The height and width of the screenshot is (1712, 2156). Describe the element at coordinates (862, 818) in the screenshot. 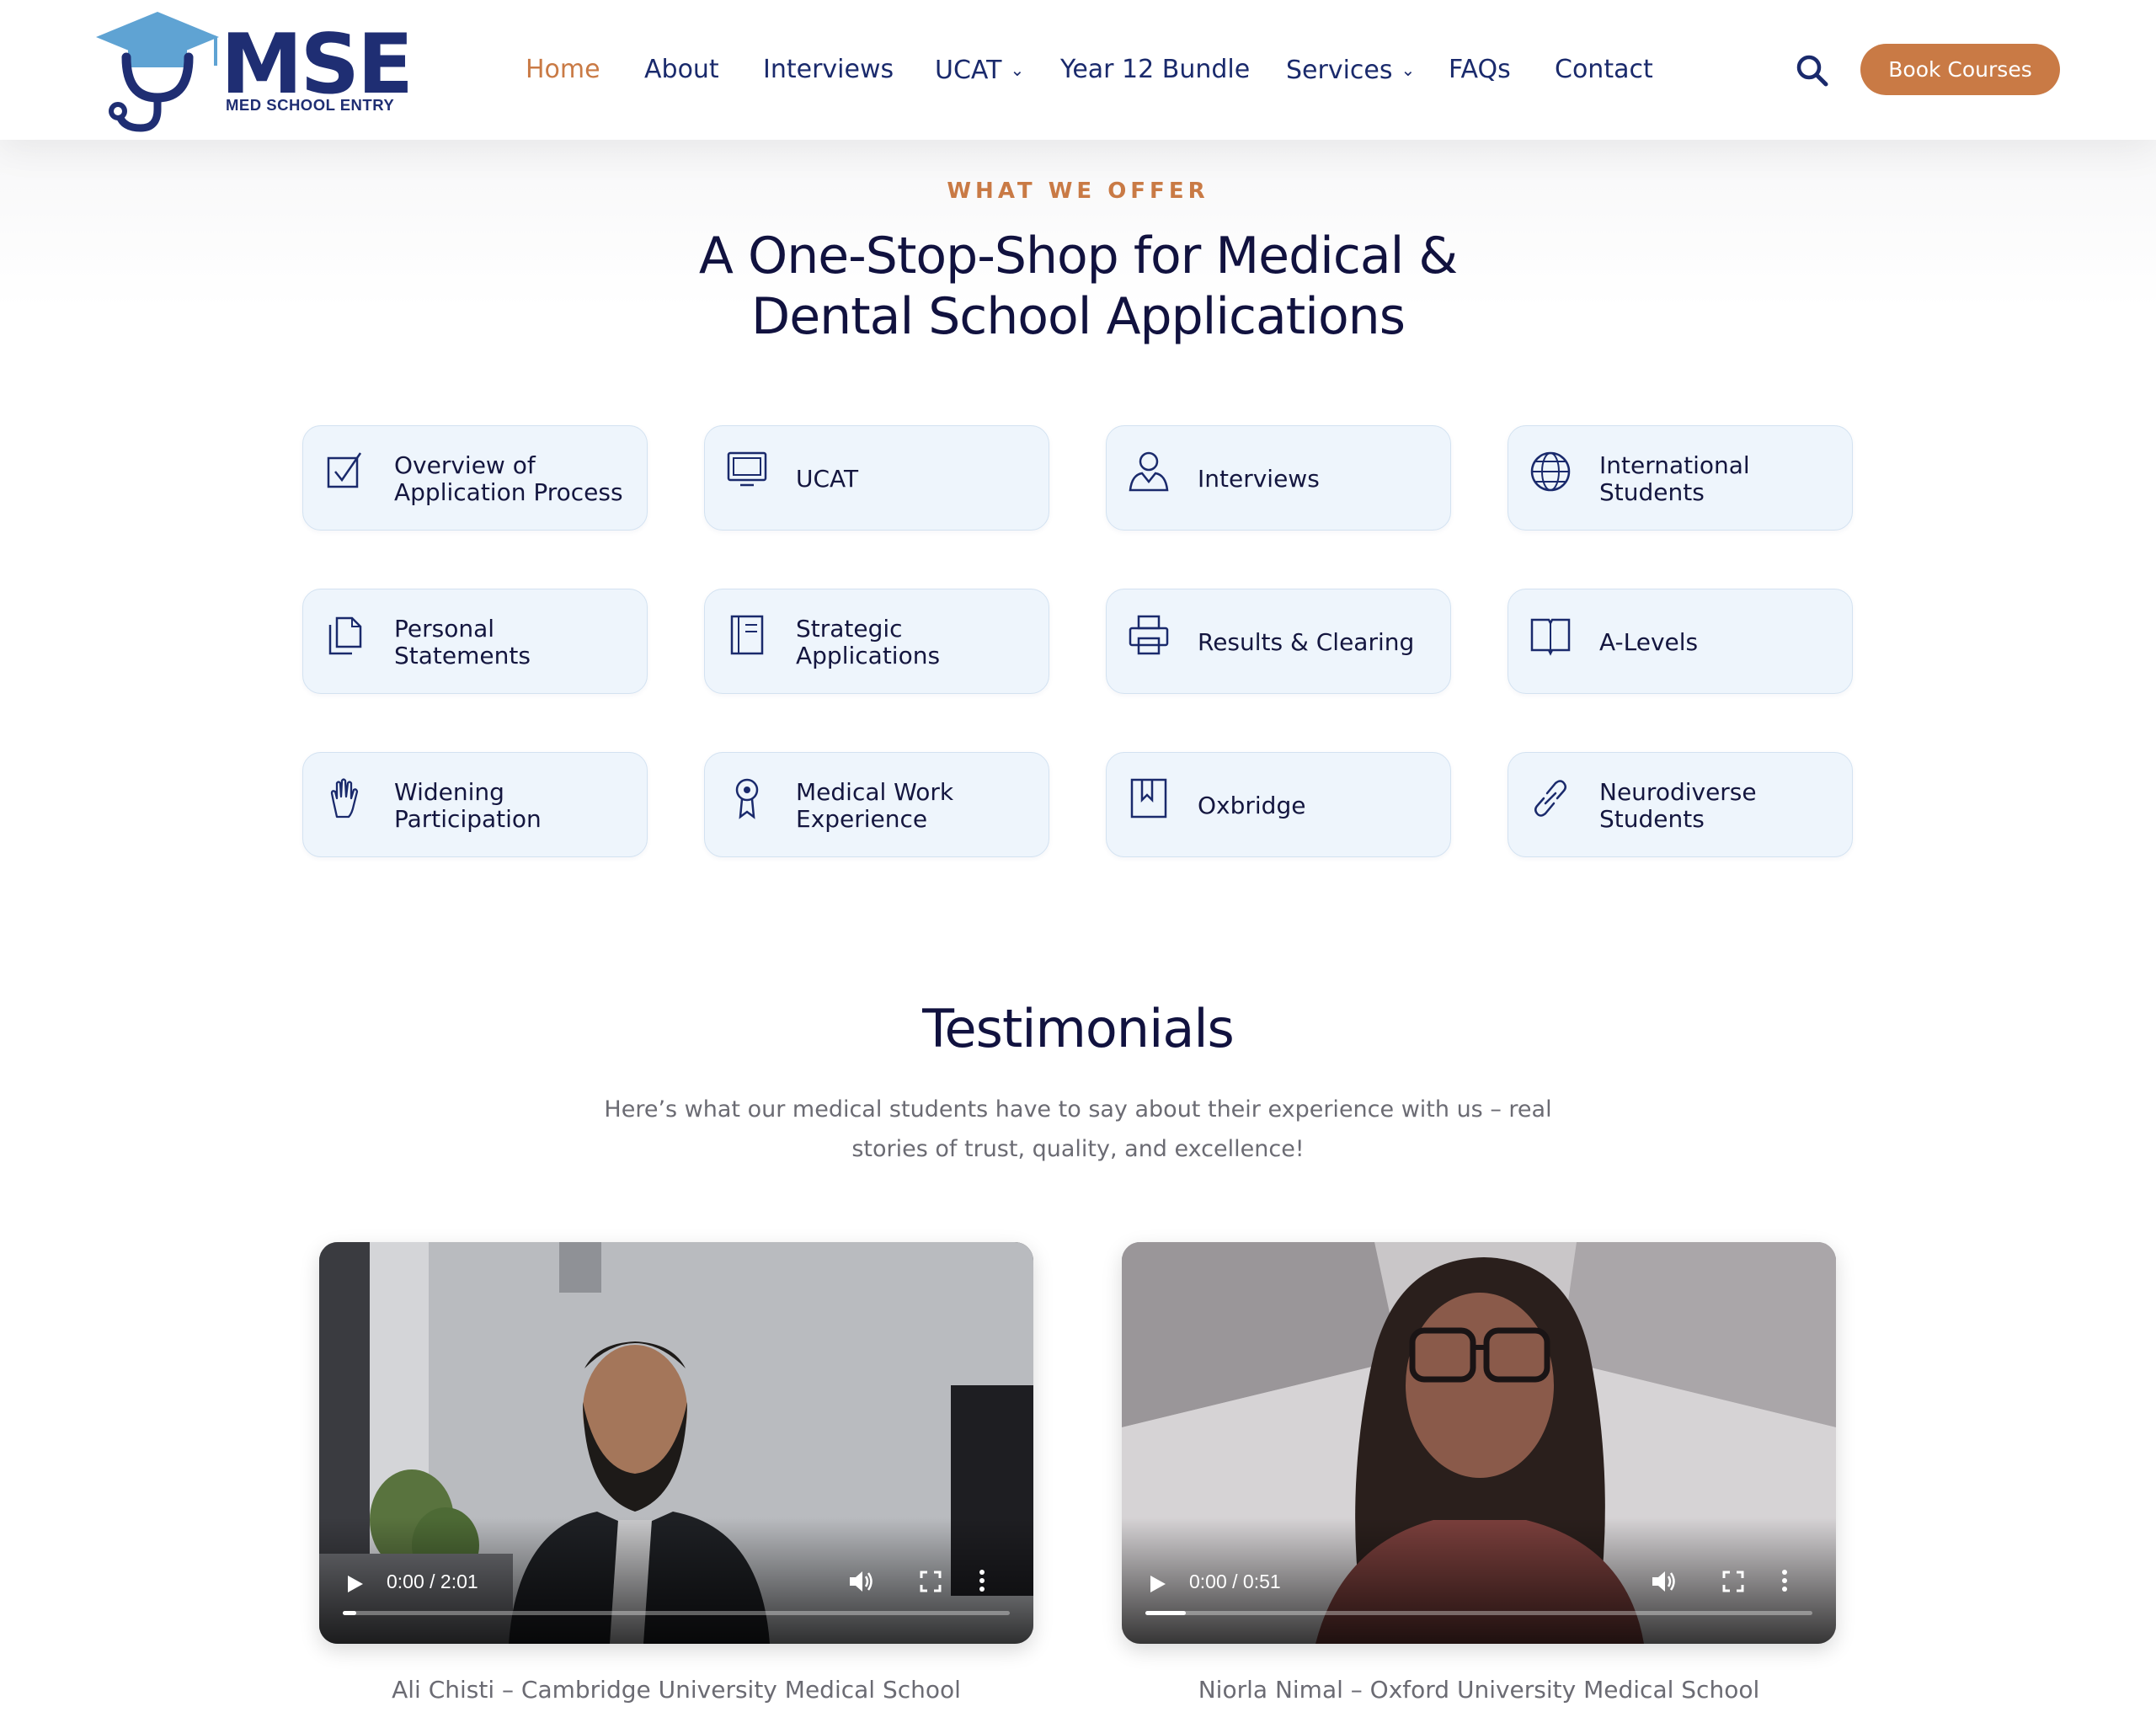

I see `card-label: Experience` at that location.